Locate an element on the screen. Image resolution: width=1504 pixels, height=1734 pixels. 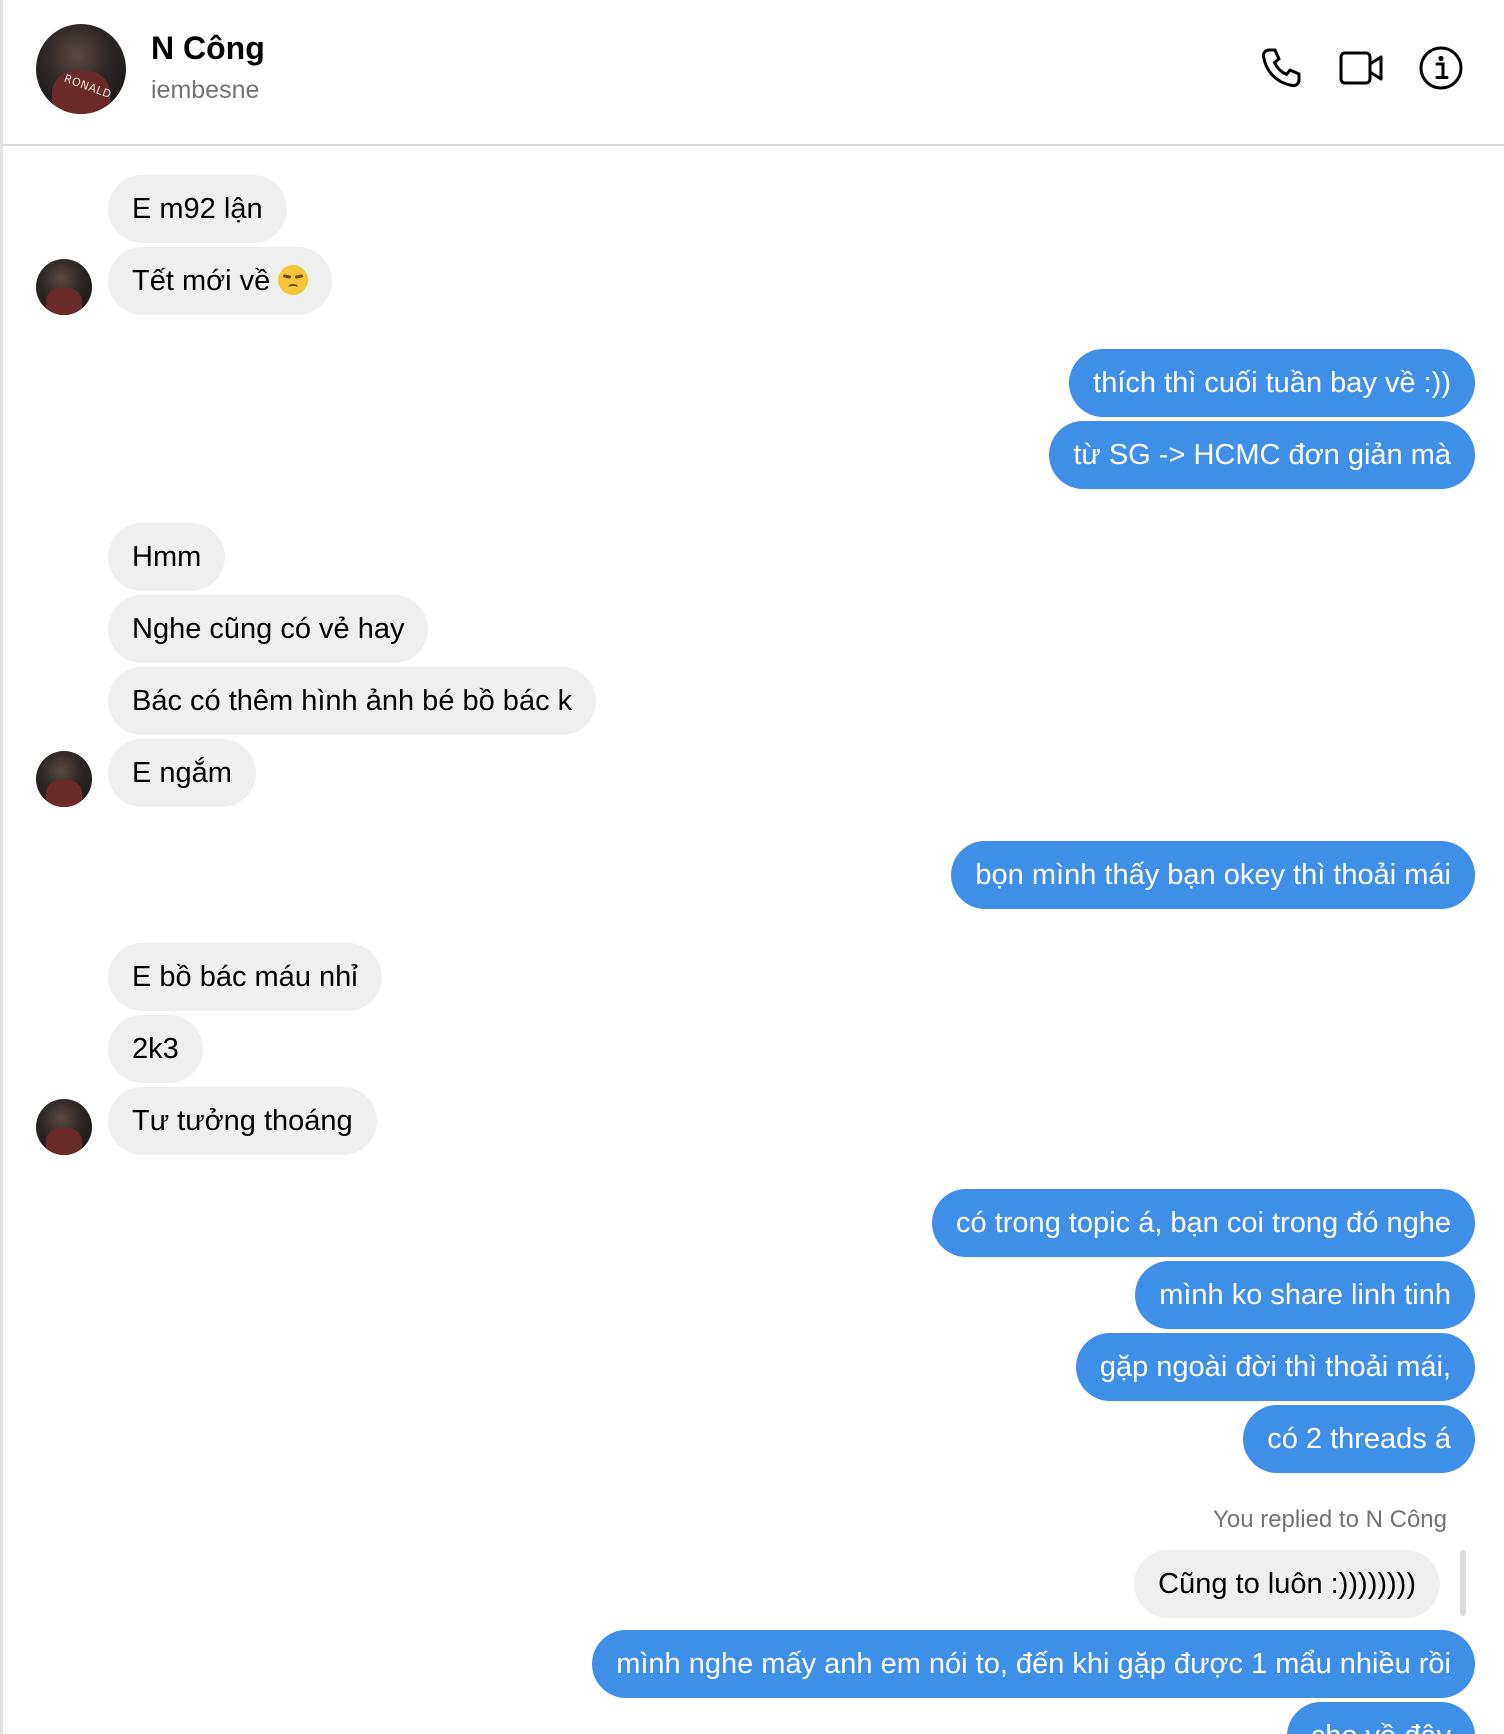
quoted-message: Cũng to luôn :)))))))) is located at coordinates (1287, 1584).